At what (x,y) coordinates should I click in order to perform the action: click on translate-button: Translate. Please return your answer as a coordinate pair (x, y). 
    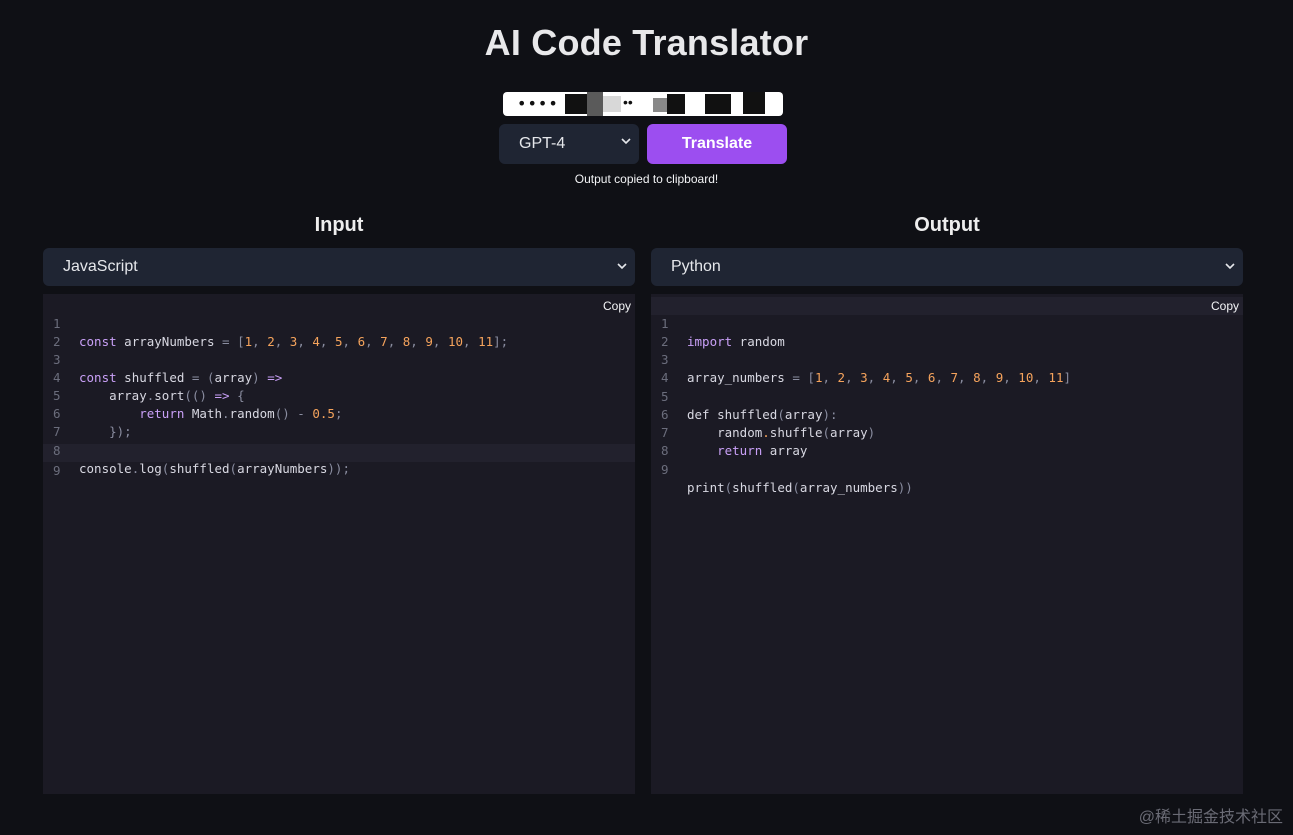
    Looking at the image, I should click on (717, 144).